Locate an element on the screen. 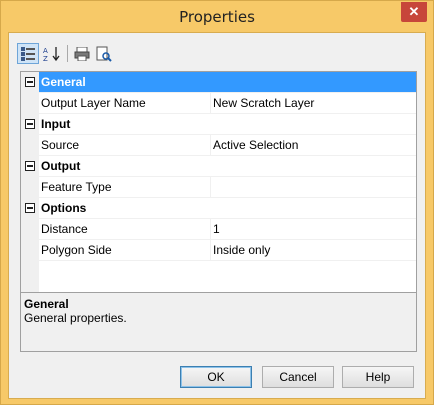 The width and height of the screenshot is (434, 405). property-name: Output Layer Name is located at coordinates (125, 103).